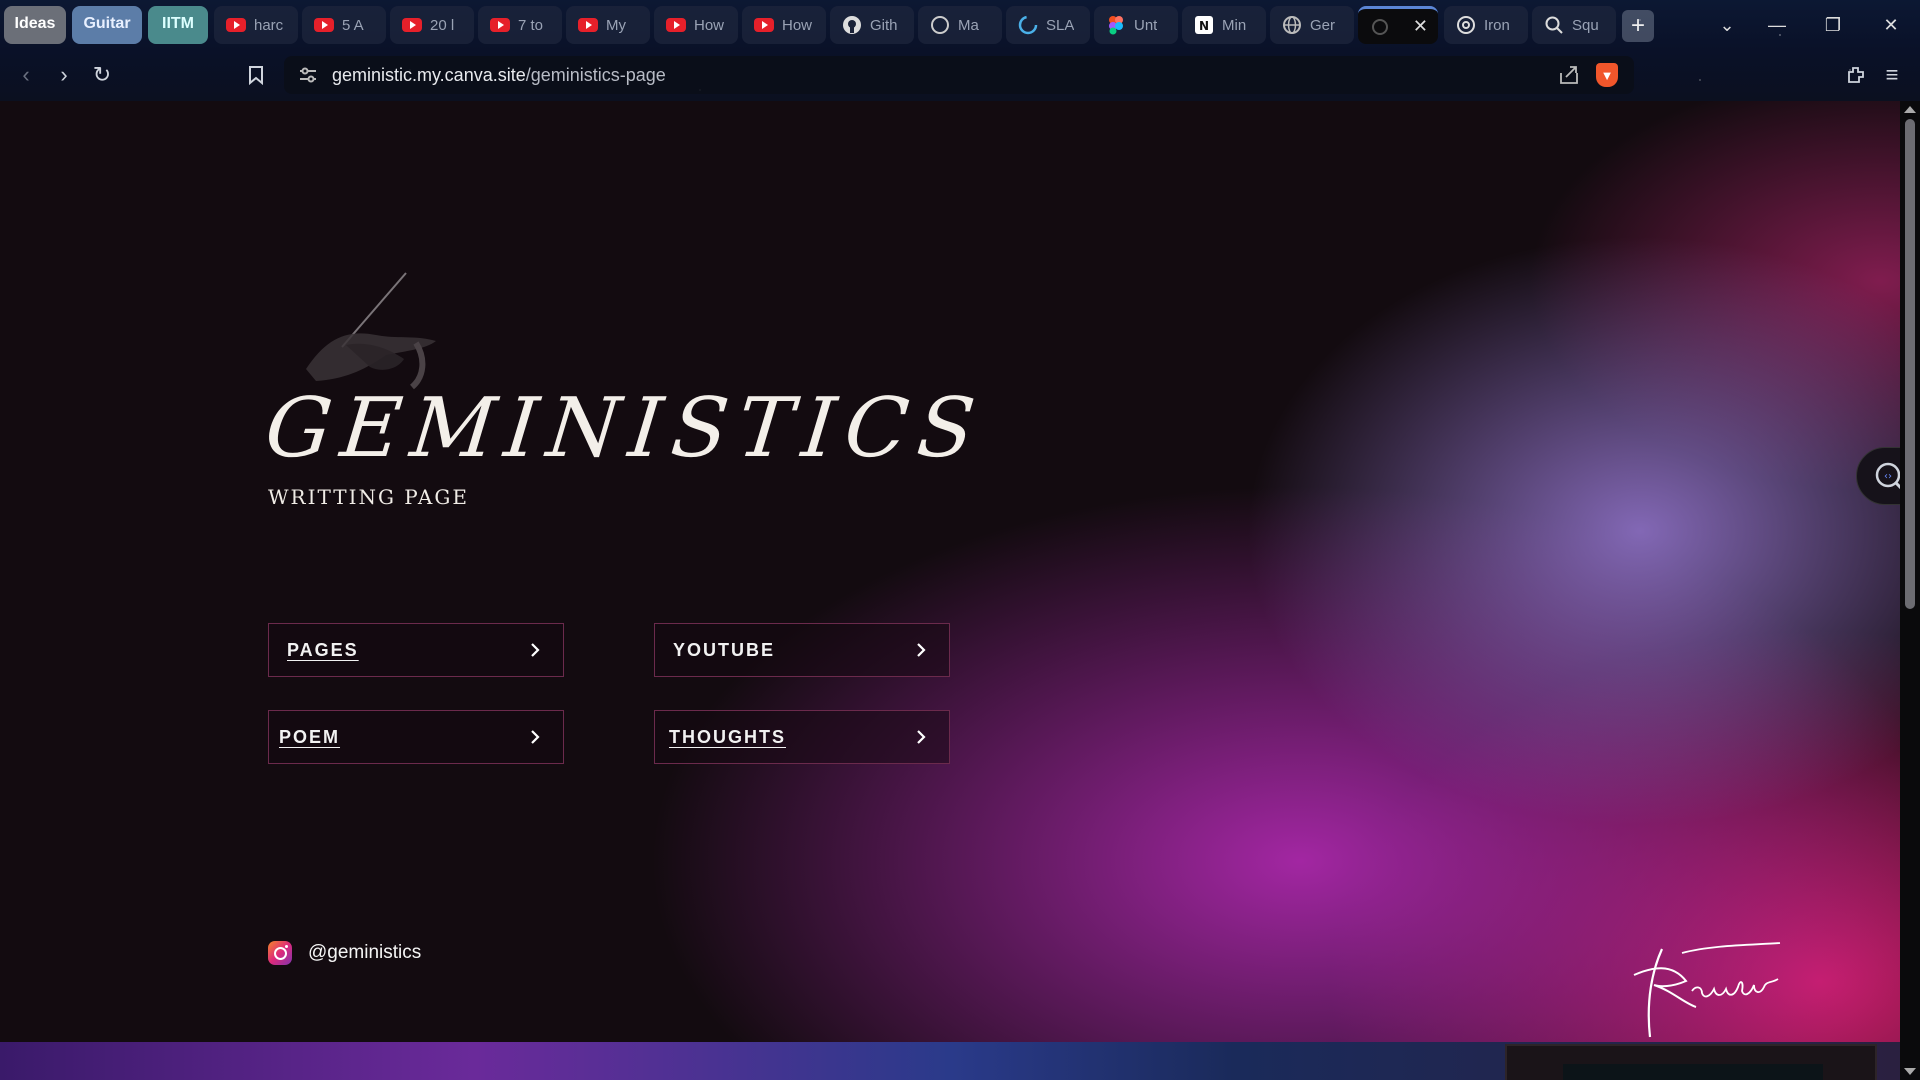  I want to click on site-settings-icon, so click(308, 75).